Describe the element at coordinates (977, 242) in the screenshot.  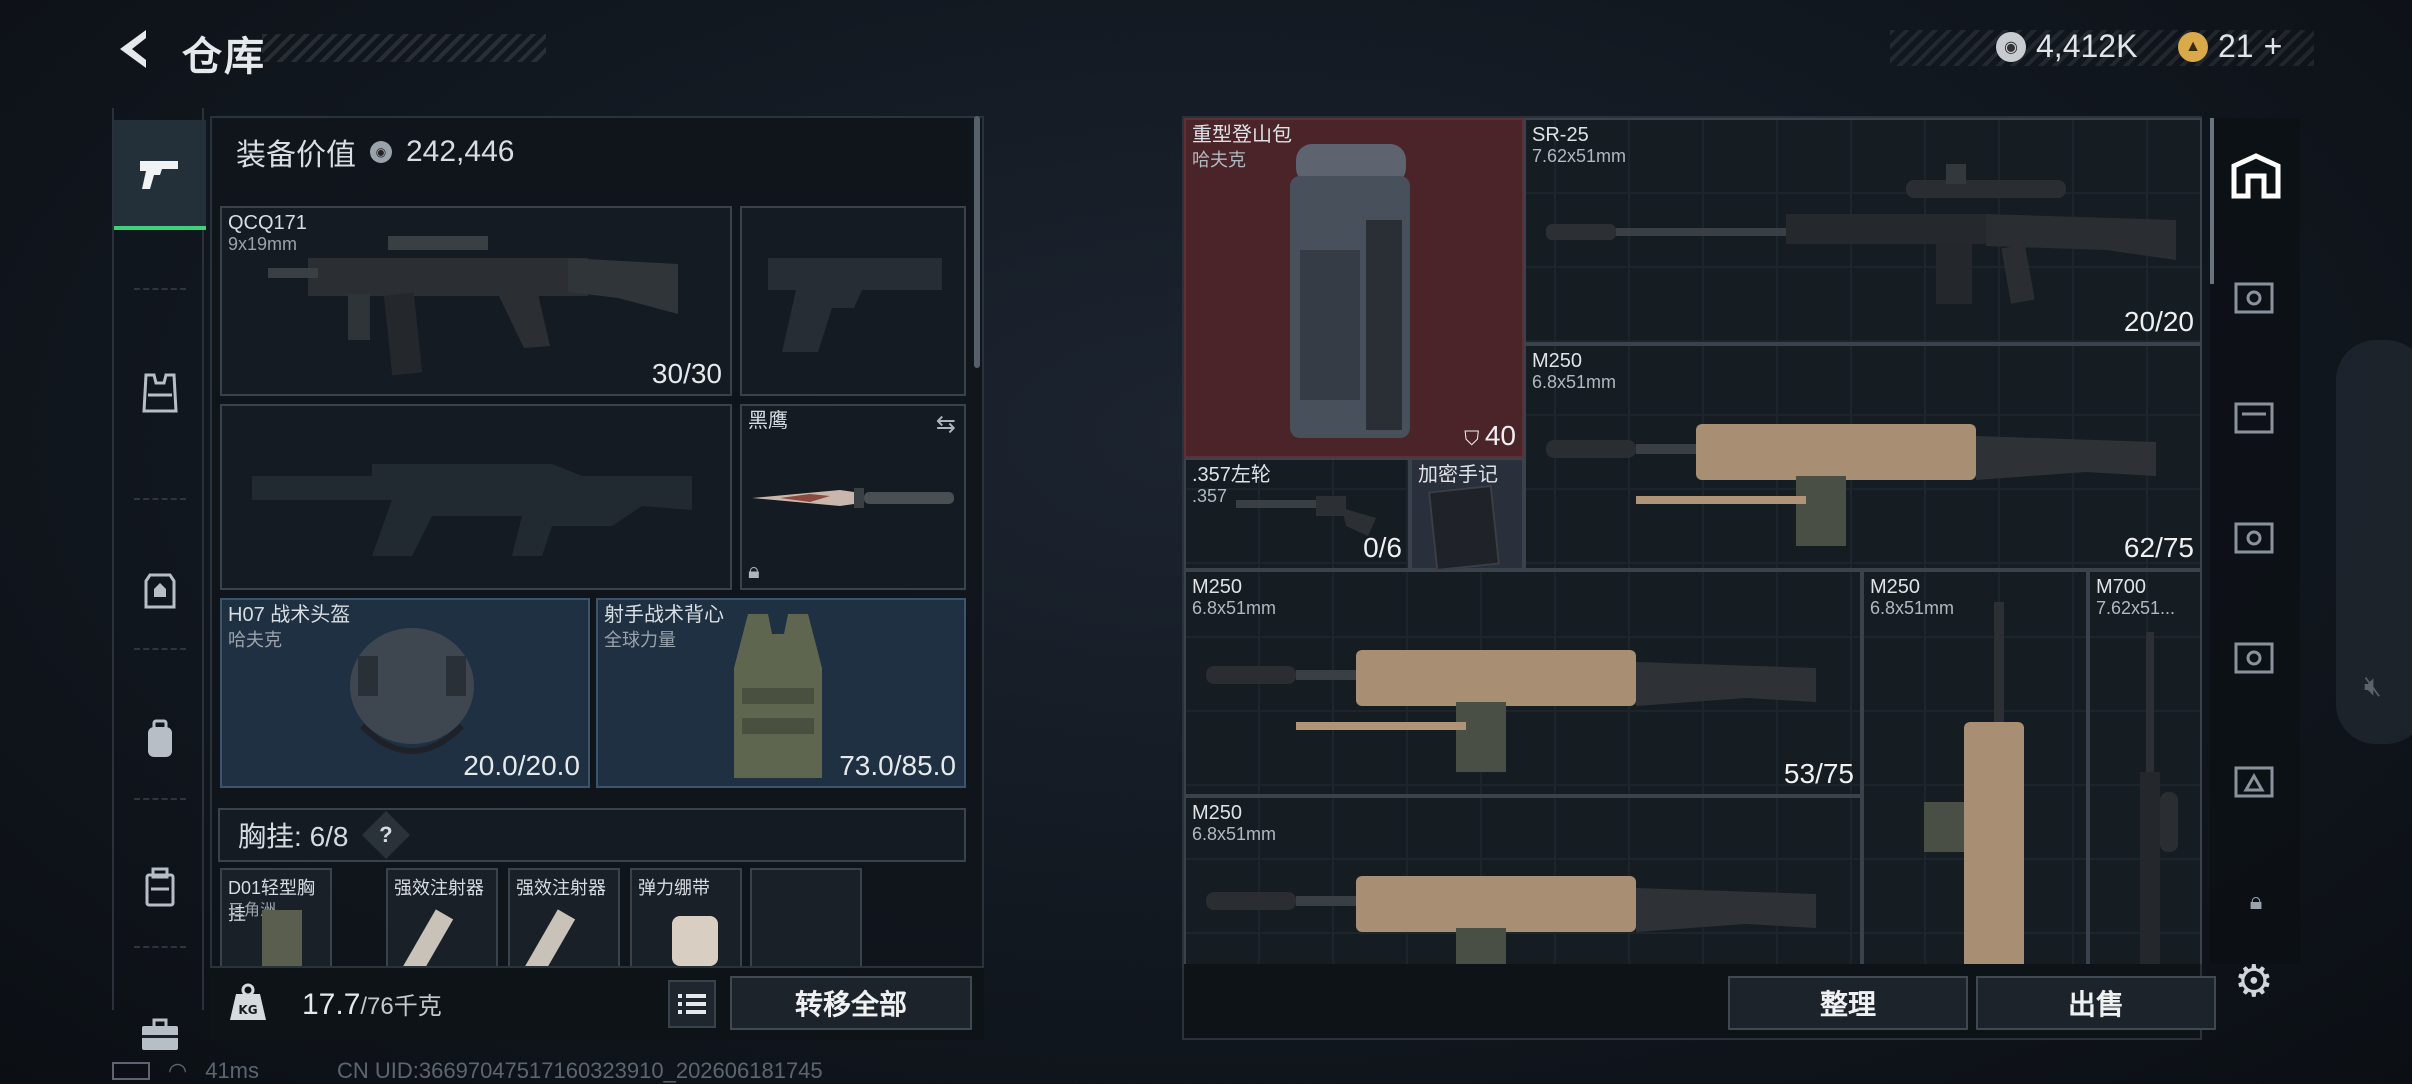
I see `loadout-scrollbar` at that location.